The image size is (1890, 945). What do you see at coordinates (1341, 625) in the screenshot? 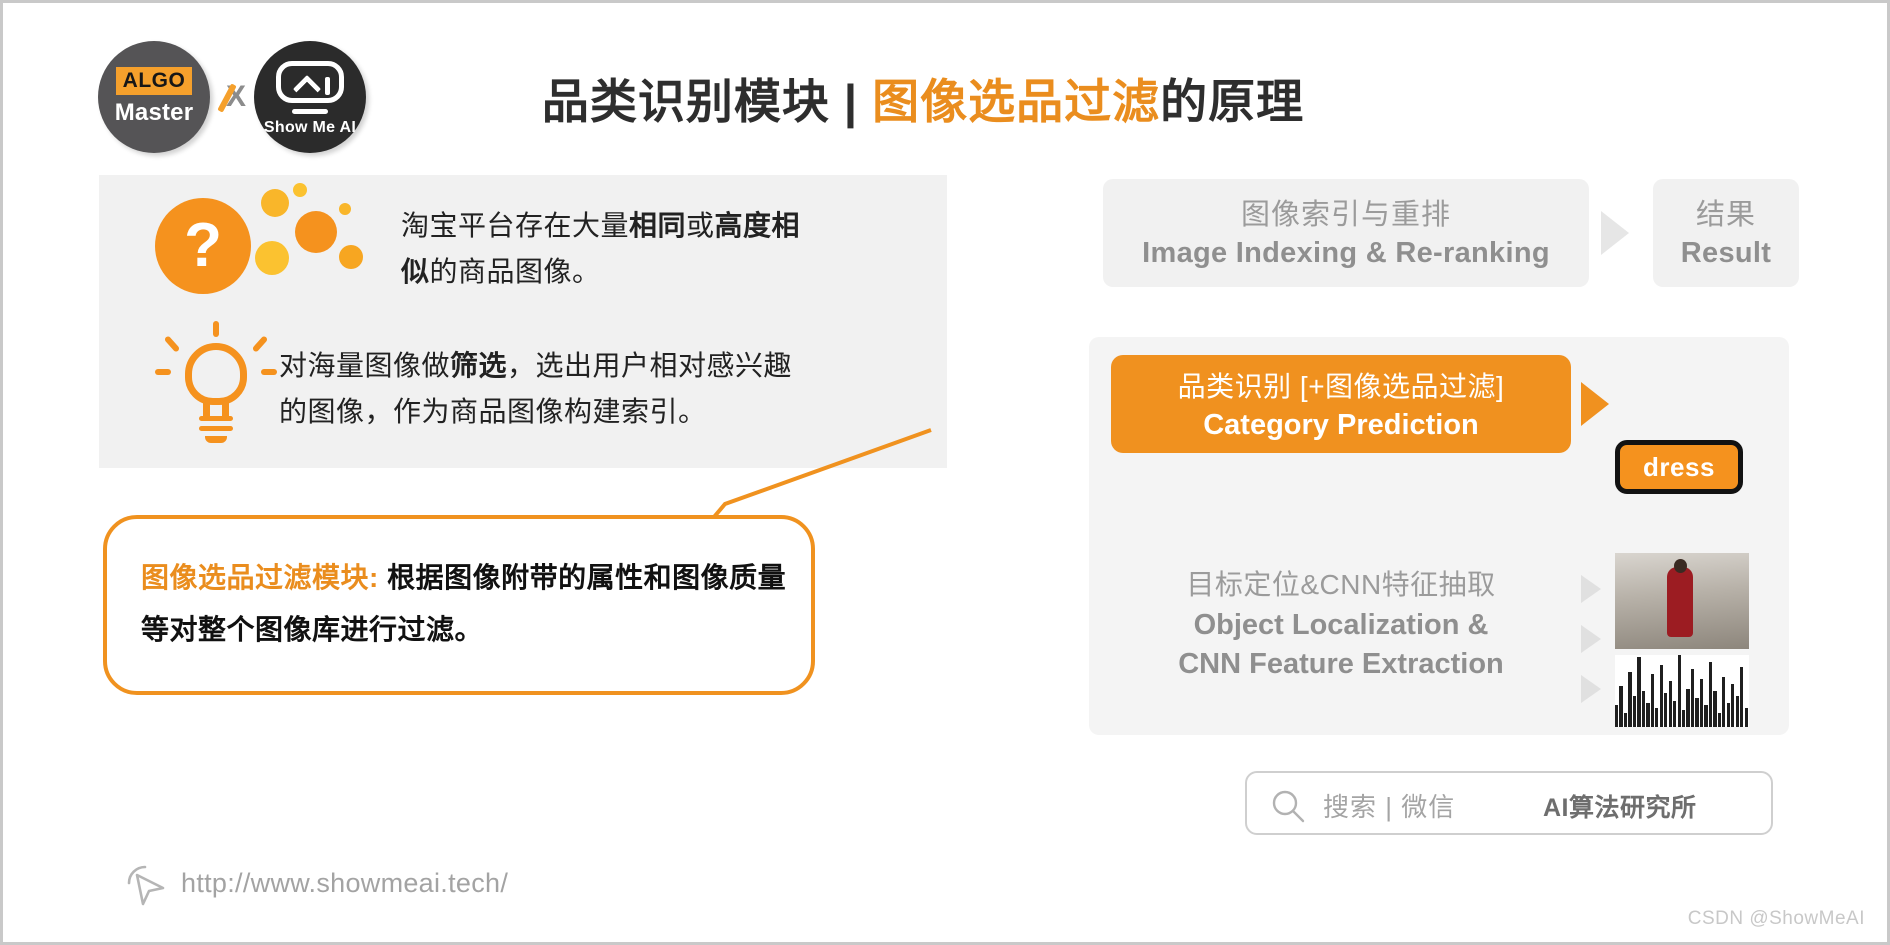
I see `objloc-en-line1: Object Localization &` at bounding box center [1341, 625].